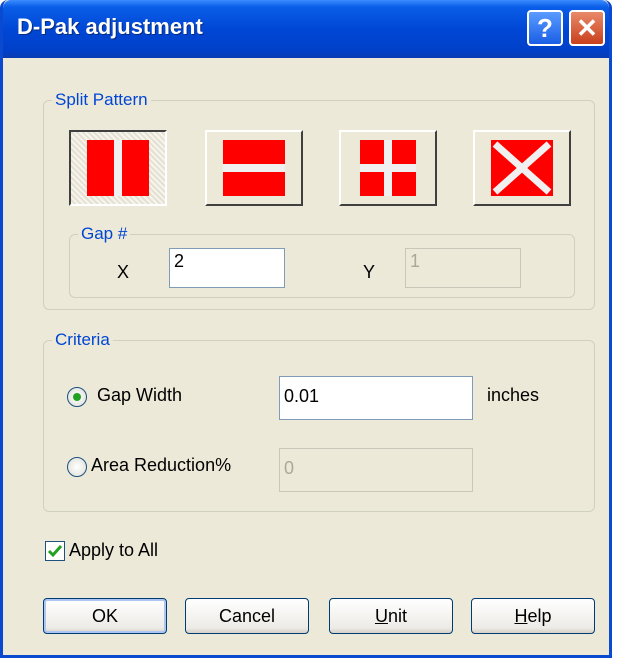 Image resolution: width=618 pixels, height=664 pixels. I want to click on title-bar: D-Pak adjustment ? ✕, so click(306, 29).